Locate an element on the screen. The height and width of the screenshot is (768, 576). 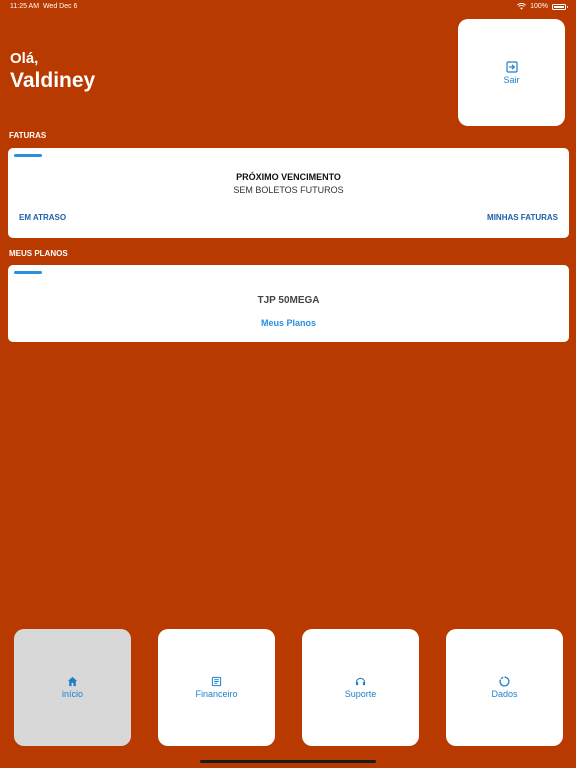
logout-button: Sair is located at coordinates (511, 72).